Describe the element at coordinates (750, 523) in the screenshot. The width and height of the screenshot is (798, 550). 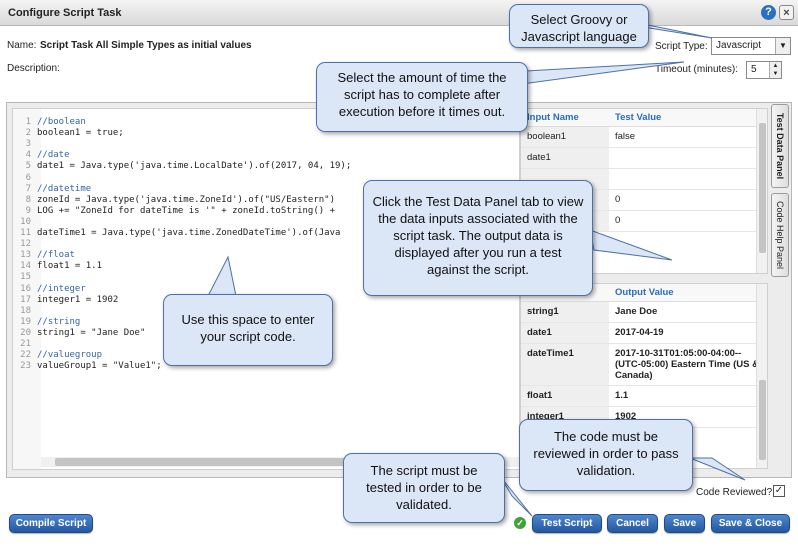
I see `save-and-close-button: Save & Close` at that location.